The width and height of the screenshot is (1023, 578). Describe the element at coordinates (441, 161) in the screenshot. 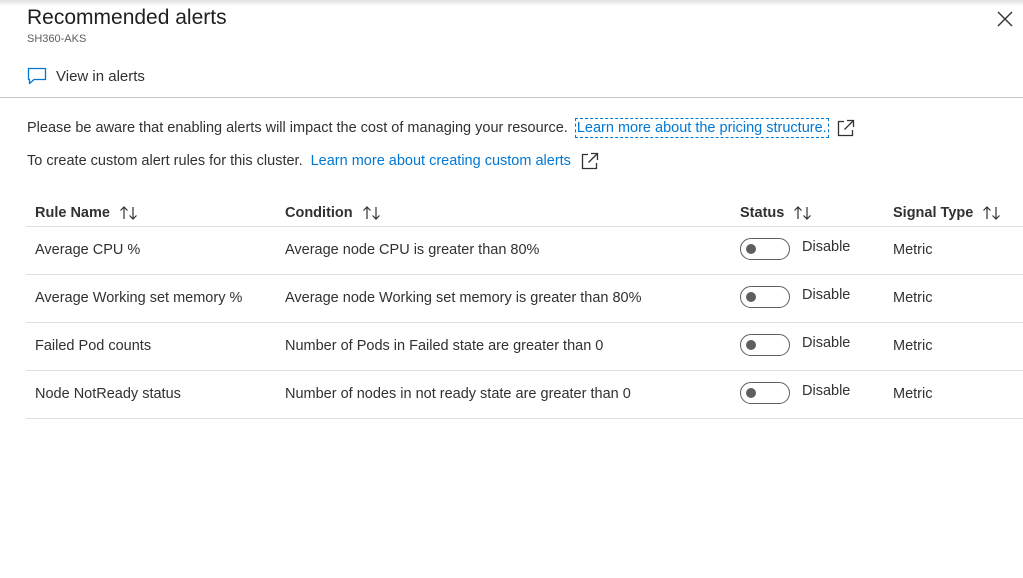

I see `custom-alerts-link: Learn more about creating custom alerts` at that location.